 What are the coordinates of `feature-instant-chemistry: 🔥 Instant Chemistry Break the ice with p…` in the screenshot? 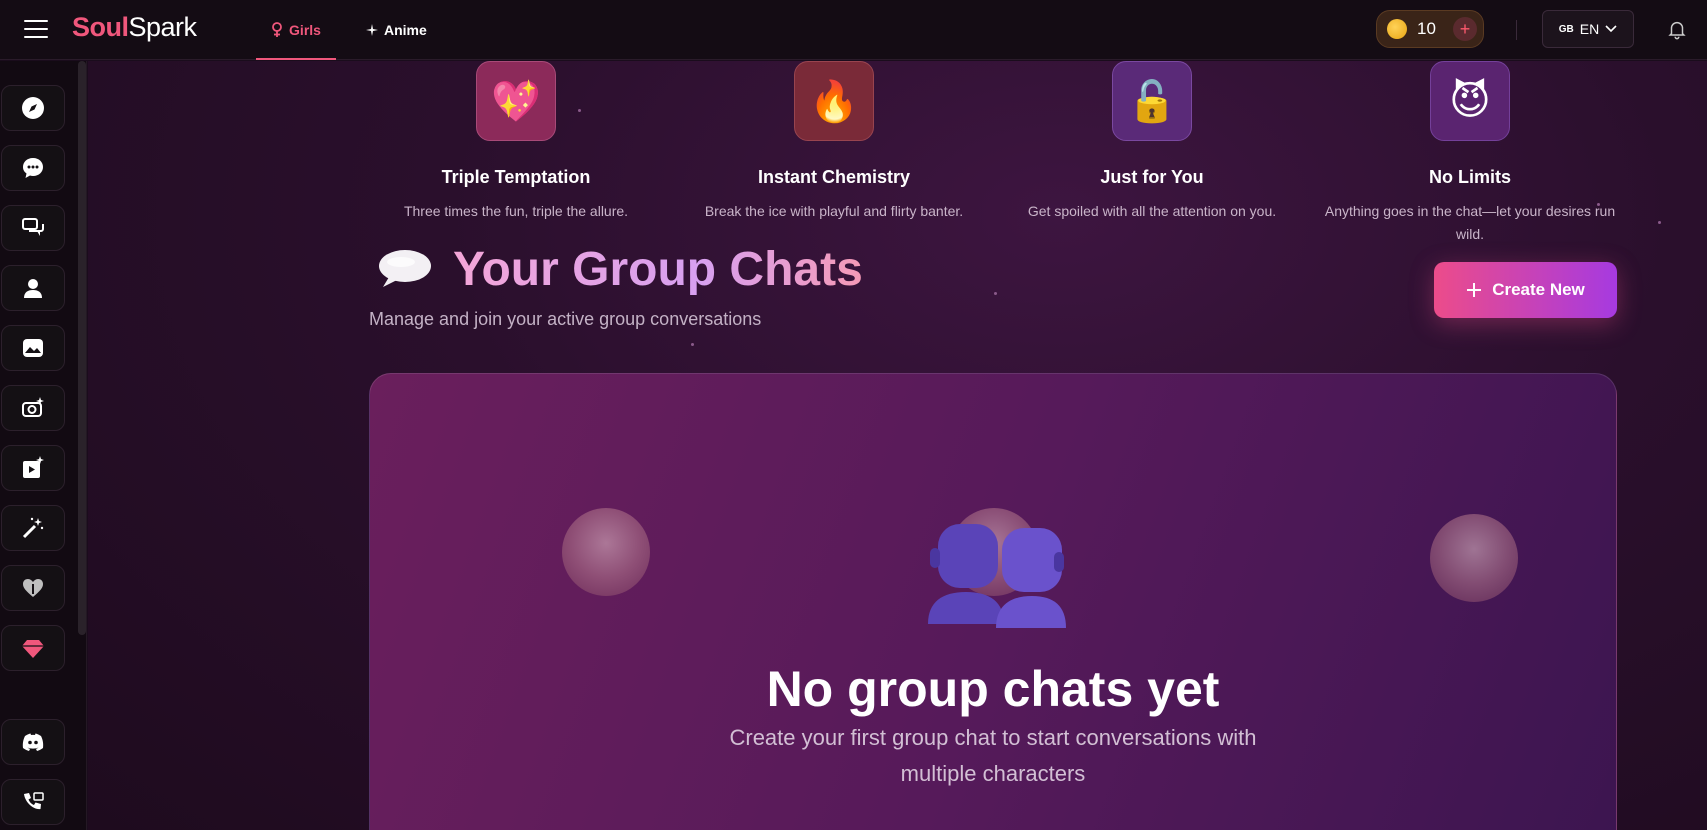 It's located at (834, 142).